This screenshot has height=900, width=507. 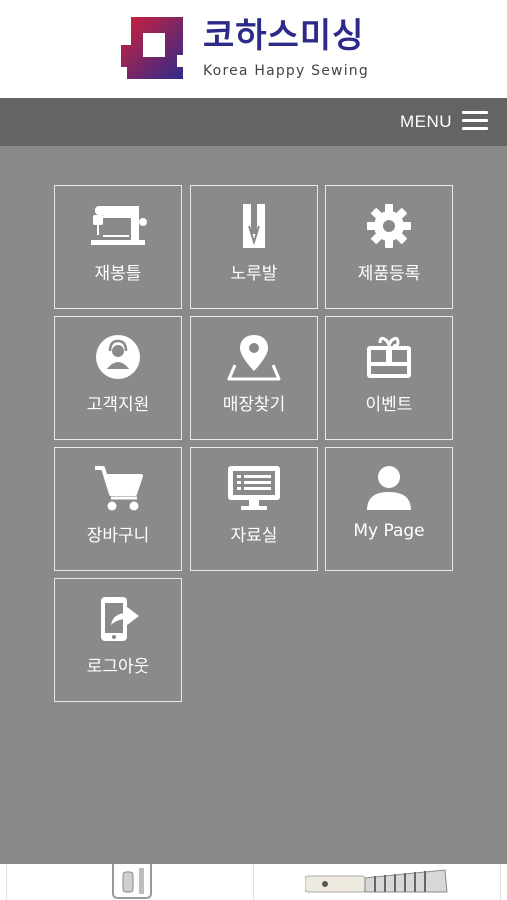 What do you see at coordinates (120, 619) in the screenshot?
I see `logout-icon` at bounding box center [120, 619].